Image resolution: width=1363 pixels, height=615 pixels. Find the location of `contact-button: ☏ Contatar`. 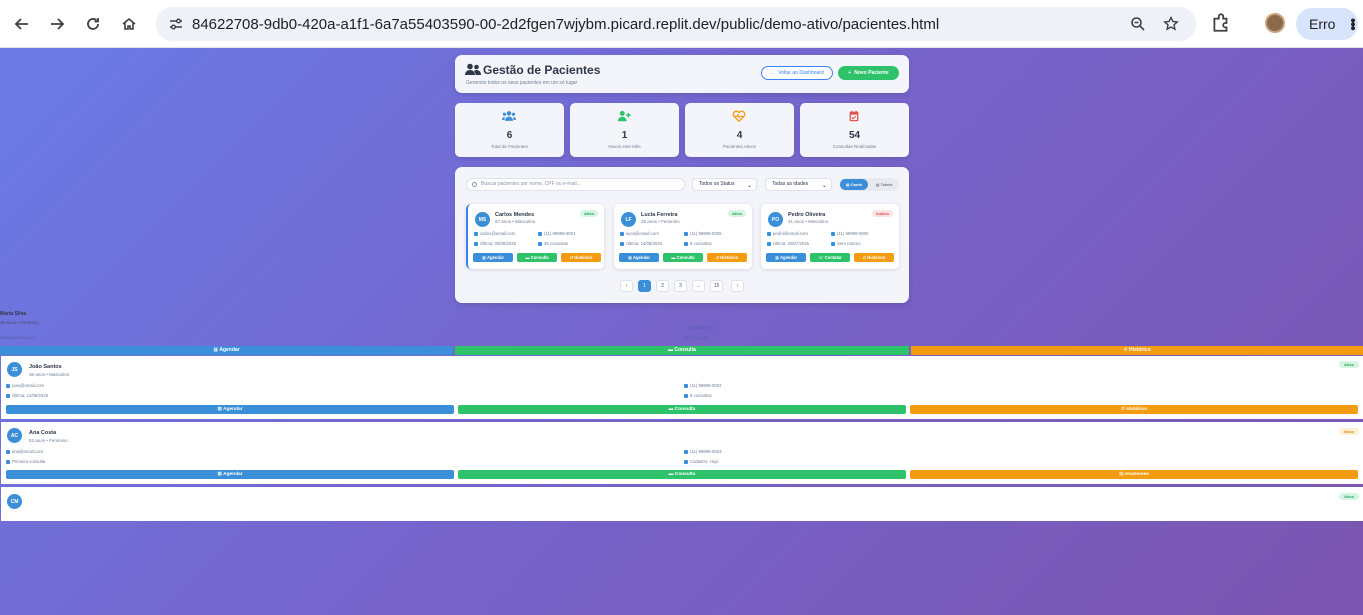

contact-button: ☏ Contatar is located at coordinates (830, 257).